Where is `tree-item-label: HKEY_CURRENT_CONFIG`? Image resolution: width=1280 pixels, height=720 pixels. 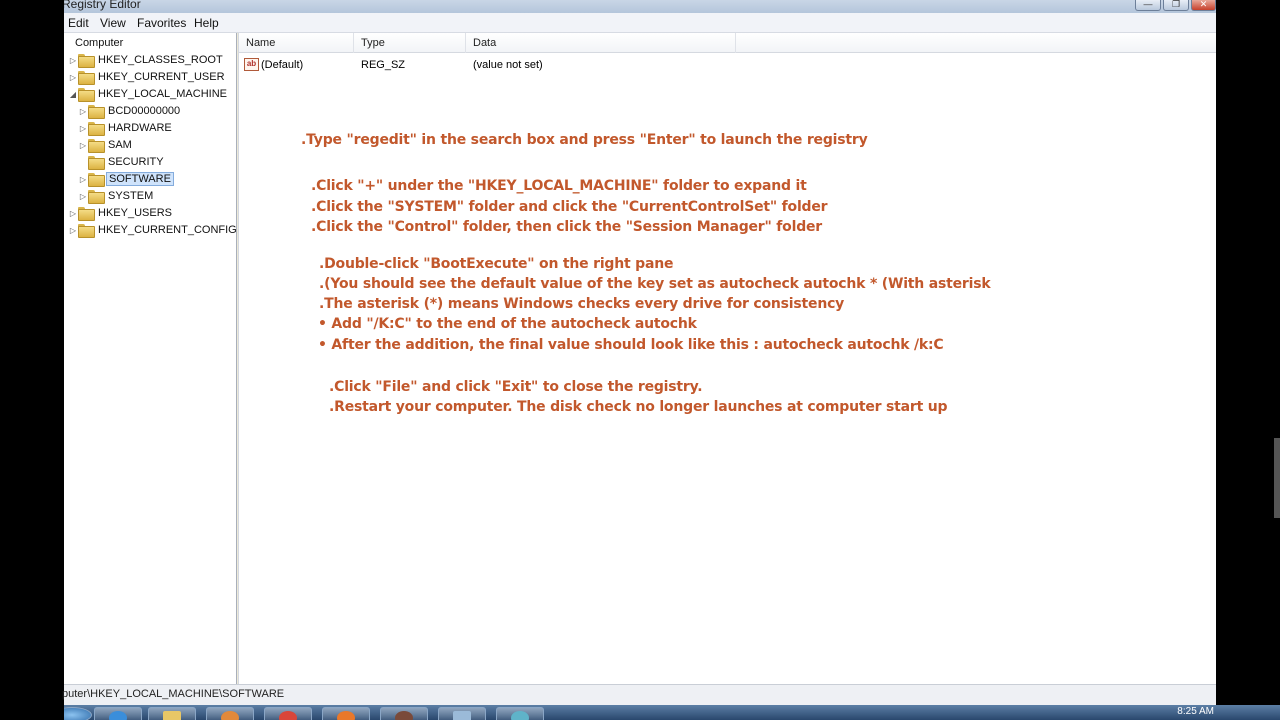 tree-item-label: HKEY_CURRENT_CONFIG is located at coordinates (167, 230).